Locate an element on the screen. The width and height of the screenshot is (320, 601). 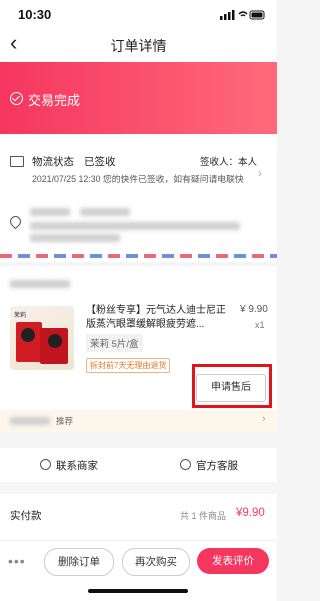
return-policy-badge: 拆封前7天无理由退货 is located at coordinates (128, 365).